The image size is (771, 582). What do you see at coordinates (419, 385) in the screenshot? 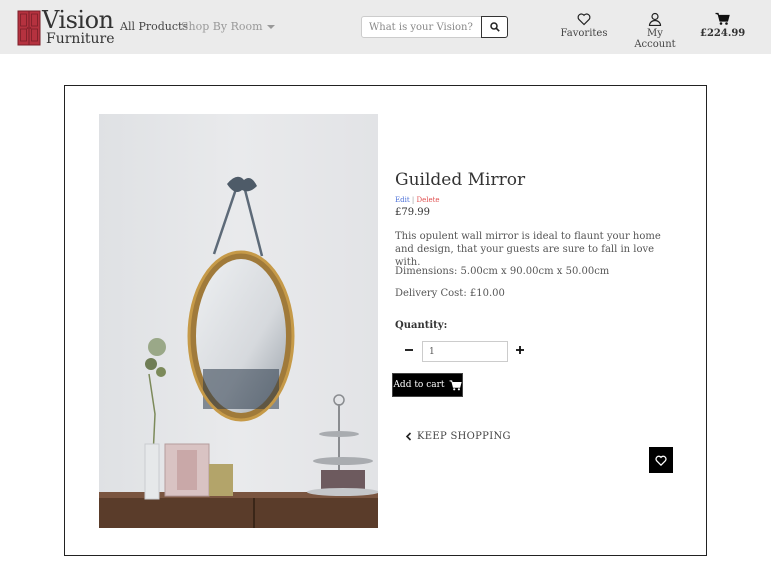
I see `add-to-cart-label: Add to cart` at bounding box center [419, 385].